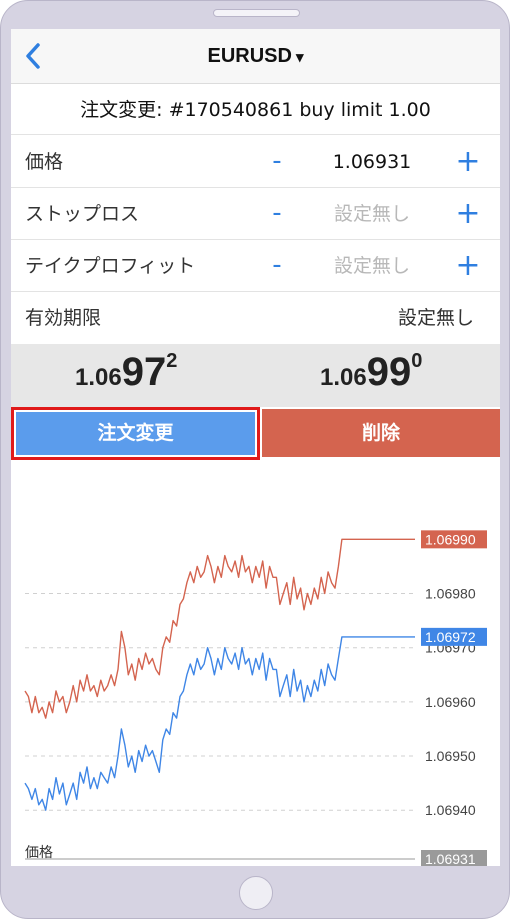 Image resolution: width=510 pixels, height=919 pixels. What do you see at coordinates (135, 433) in the screenshot?
I see `modify-order-button: 注文変更` at bounding box center [135, 433].